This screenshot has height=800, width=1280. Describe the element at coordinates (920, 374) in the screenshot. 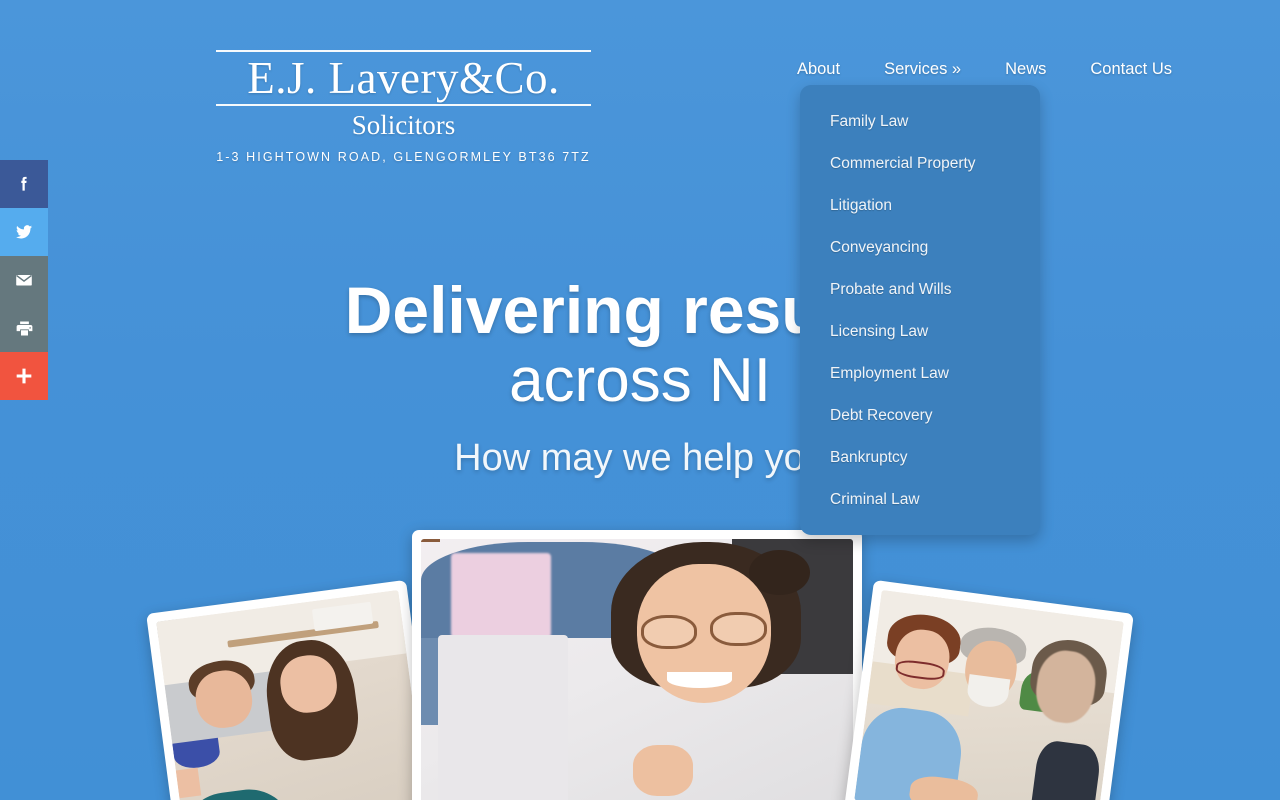

I see `dropdown-item-employment-law: Employment Law` at that location.